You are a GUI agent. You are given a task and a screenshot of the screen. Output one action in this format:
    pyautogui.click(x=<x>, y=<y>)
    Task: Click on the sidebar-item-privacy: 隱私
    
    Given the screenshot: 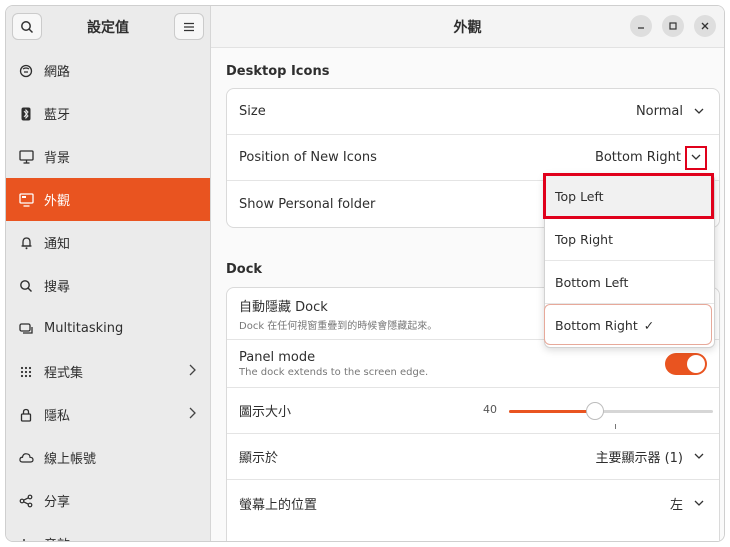 What is the action you would take?
    pyautogui.click(x=108, y=414)
    